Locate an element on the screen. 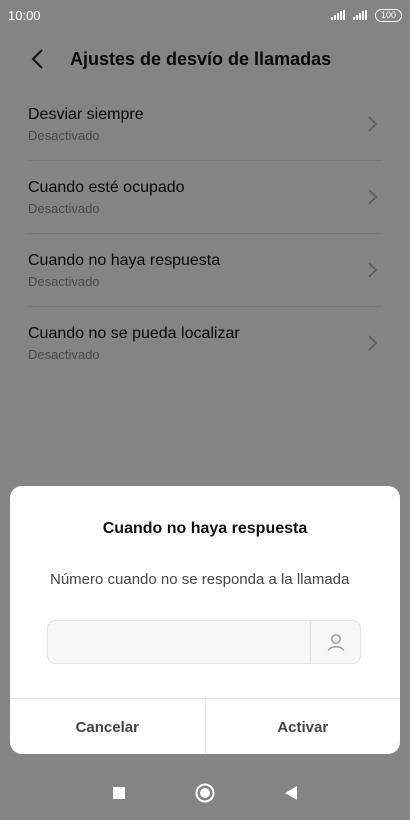  back-nav-button is located at coordinates (291, 793).